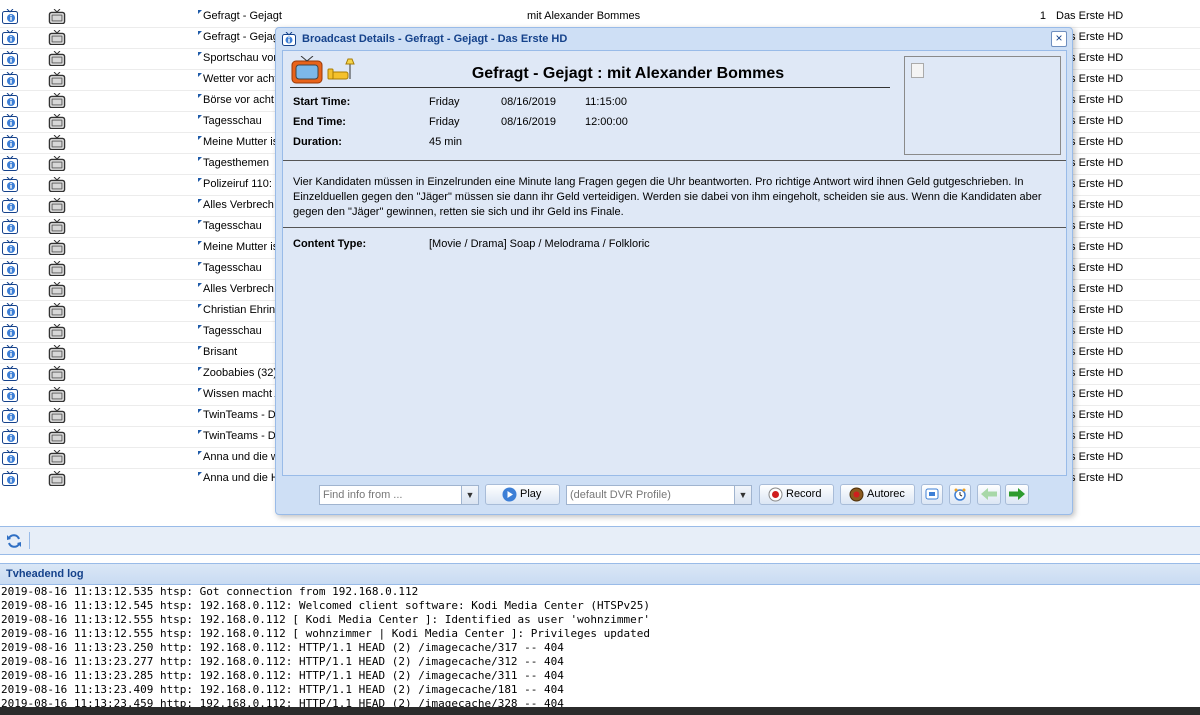 This screenshot has width=1200, height=715. I want to click on previous-button, so click(989, 494).